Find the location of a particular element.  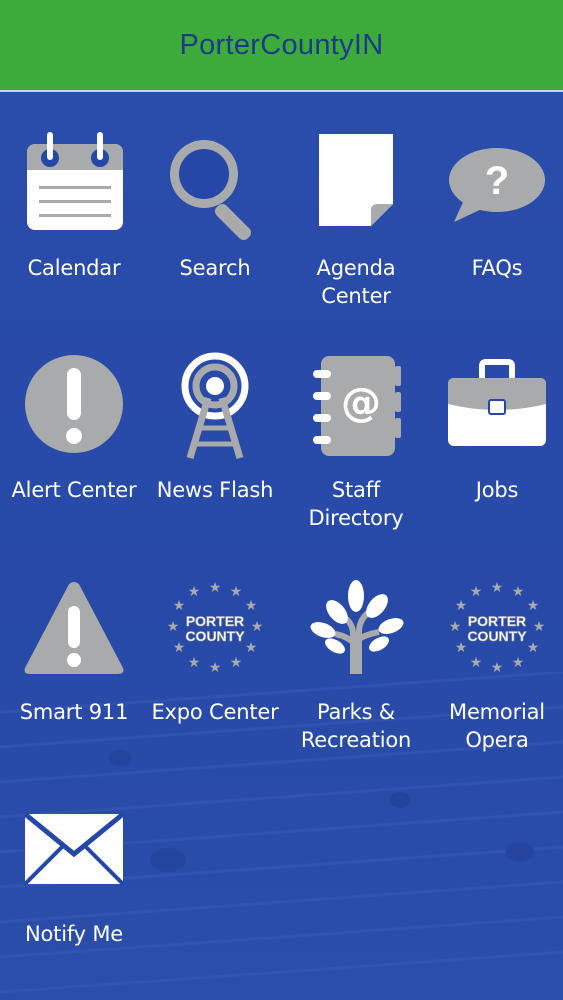

tile-smart-911: Smart 911 is located at coordinates (74, 650).